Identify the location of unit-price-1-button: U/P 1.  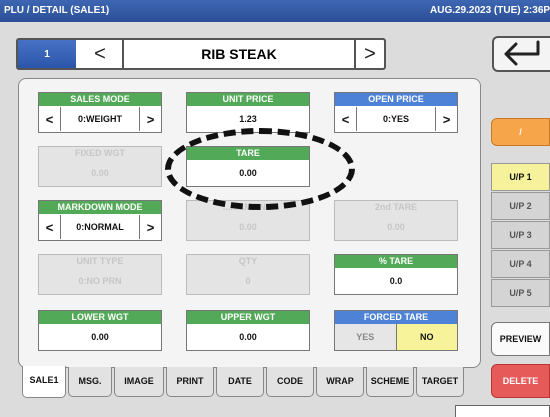
(520, 177).